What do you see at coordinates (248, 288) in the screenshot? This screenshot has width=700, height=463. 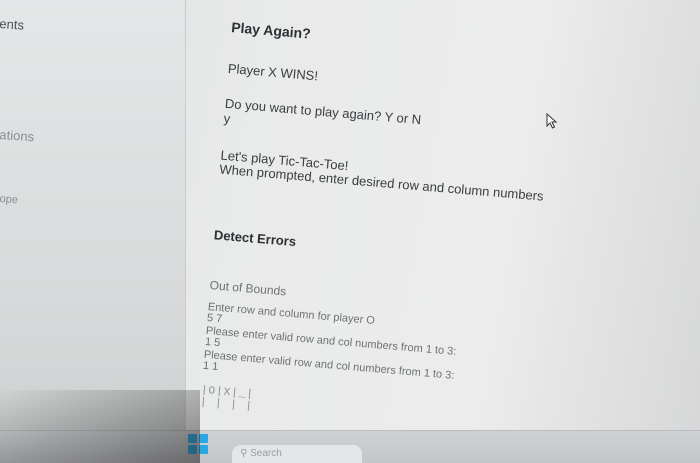 I see `section-subtitle: Out of Bounds` at bounding box center [248, 288].